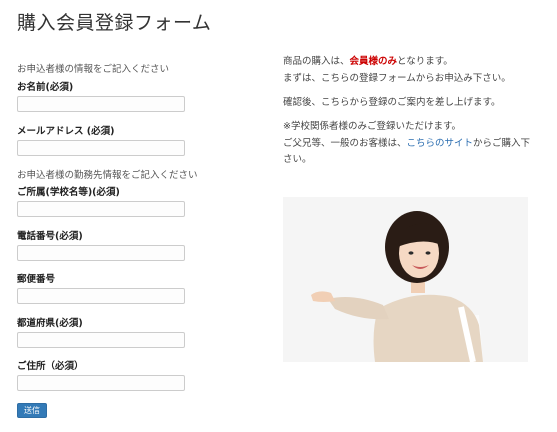  Describe the element at coordinates (114, 23) in the screenshot. I see `page-title: 購入会員登録フォーム` at that location.